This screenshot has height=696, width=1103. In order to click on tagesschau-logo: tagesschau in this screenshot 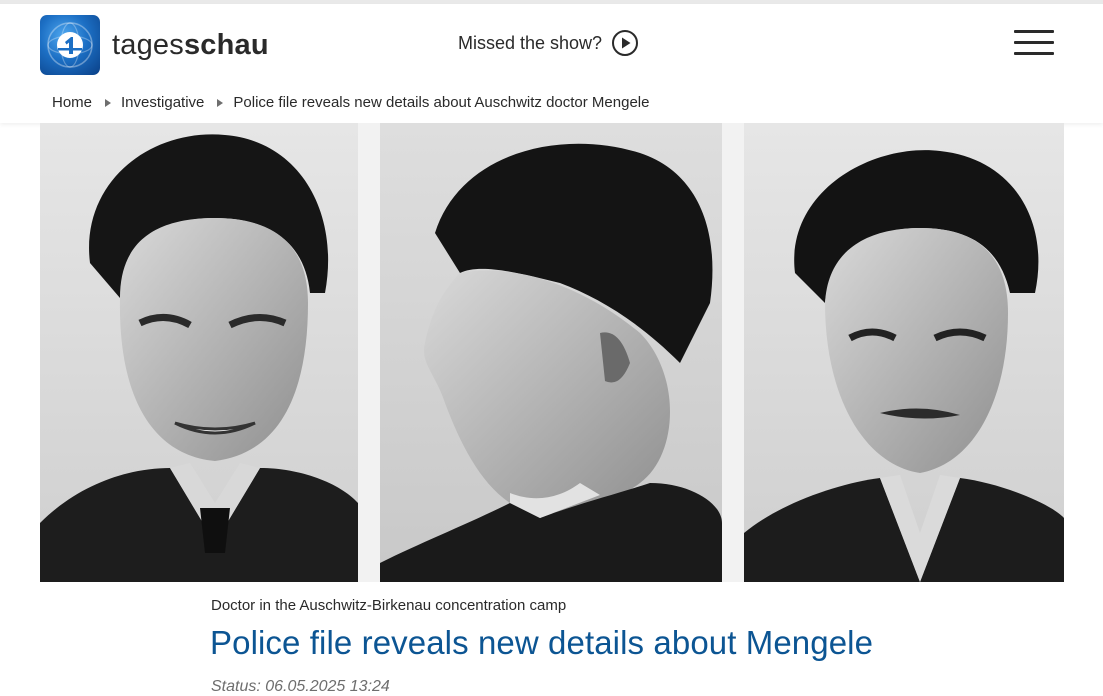, I will do `click(154, 45)`.